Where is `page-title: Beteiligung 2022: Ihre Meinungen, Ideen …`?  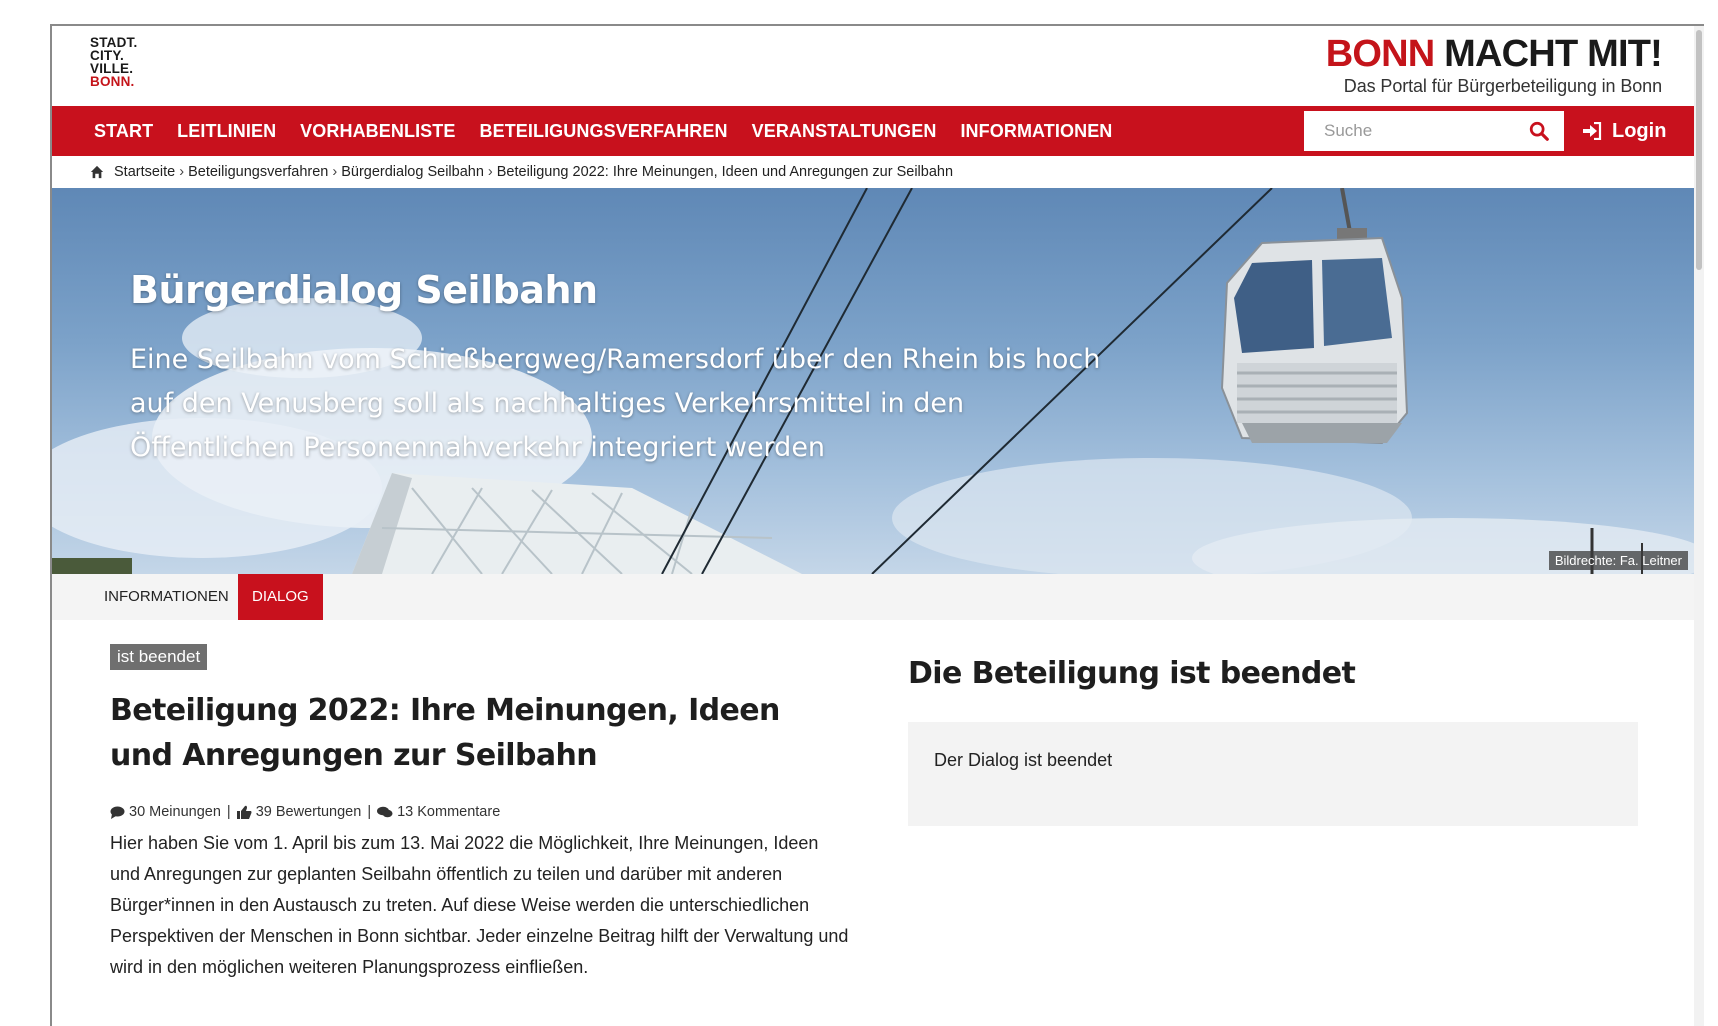 page-title: Beteiligung 2022: Ihre Meinungen, Ideen … is located at coordinates (445, 733).